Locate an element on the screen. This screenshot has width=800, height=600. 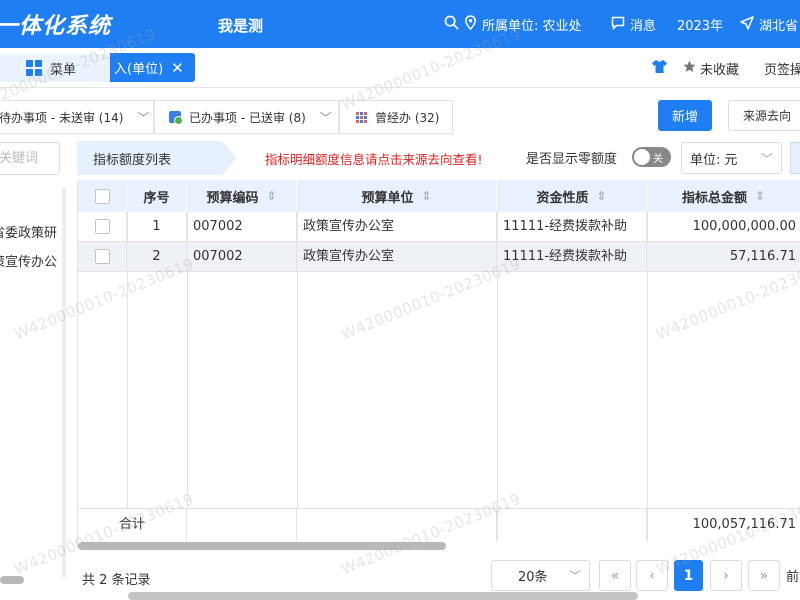
location-pin-icon is located at coordinates (470, 24).